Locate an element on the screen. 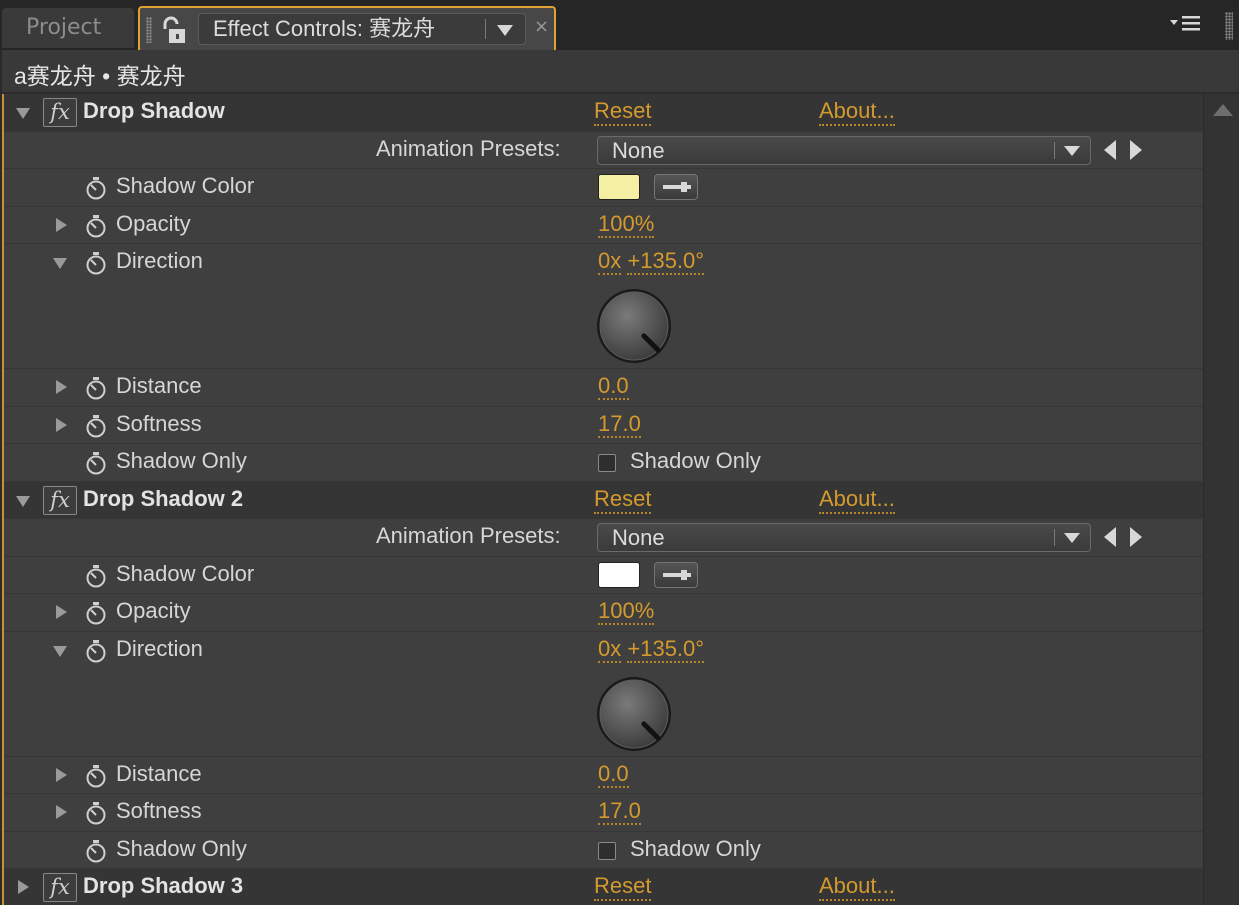 The image size is (1239, 905). tab-grip-handle is located at coordinates (149, 30).